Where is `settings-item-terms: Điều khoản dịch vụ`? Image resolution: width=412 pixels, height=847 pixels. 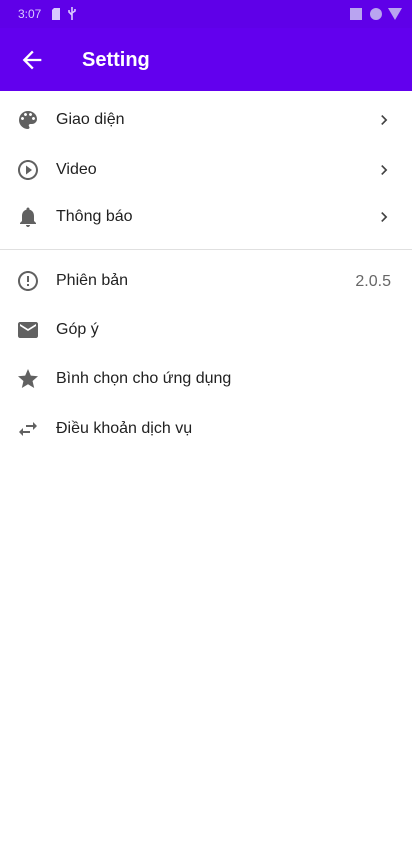 settings-item-terms: Điều khoản dịch vụ is located at coordinates (206, 429).